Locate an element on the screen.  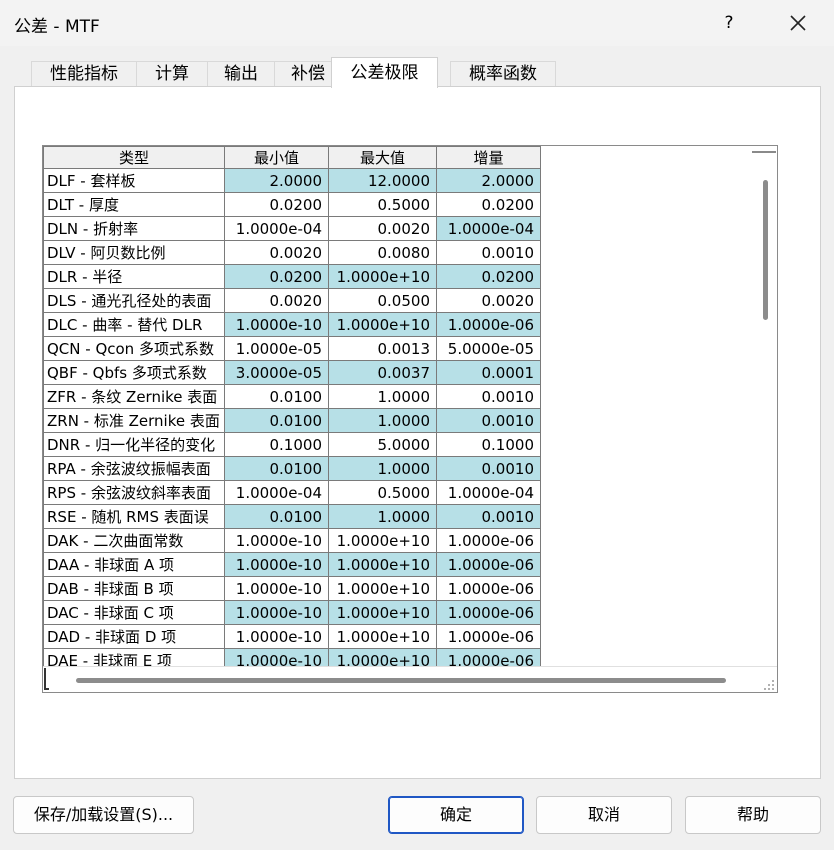
min-cell: 1.0000e-05 is located at coordinates (276, 348).